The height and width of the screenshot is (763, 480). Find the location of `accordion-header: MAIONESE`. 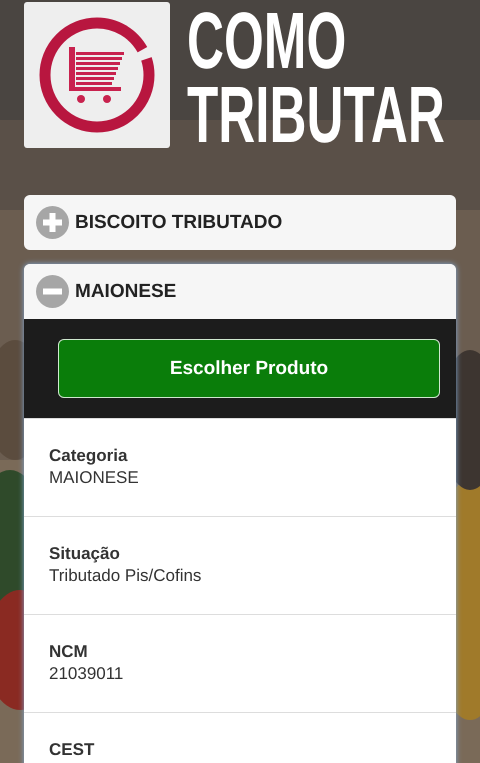

accordion-header: MAIONESE is located at coordinates (240, 291).